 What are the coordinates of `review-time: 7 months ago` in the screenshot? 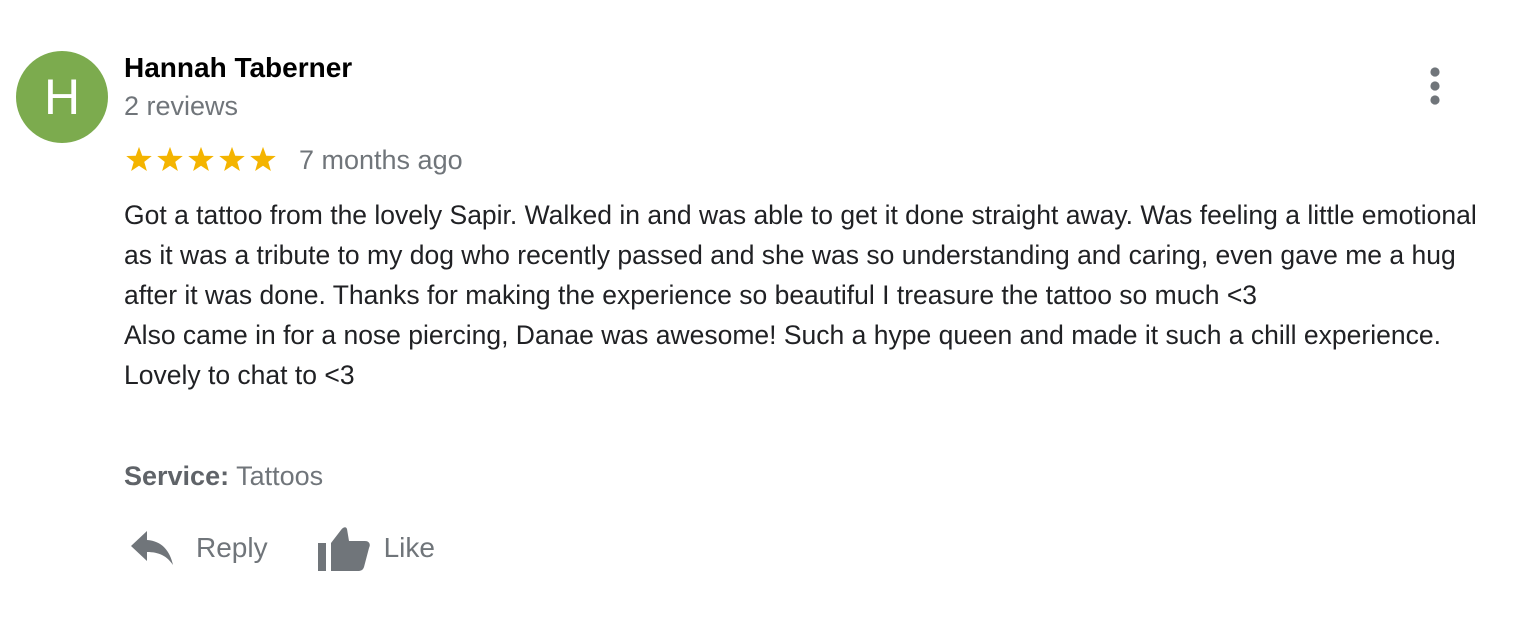 It's located at (381, 159).